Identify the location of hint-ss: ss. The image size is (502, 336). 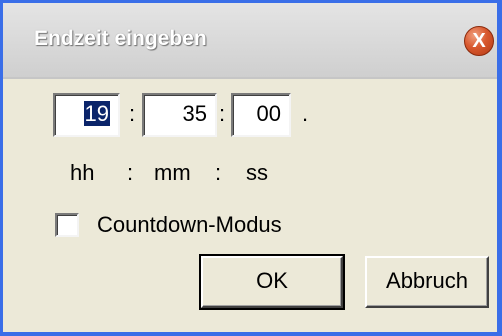
(257, 172).